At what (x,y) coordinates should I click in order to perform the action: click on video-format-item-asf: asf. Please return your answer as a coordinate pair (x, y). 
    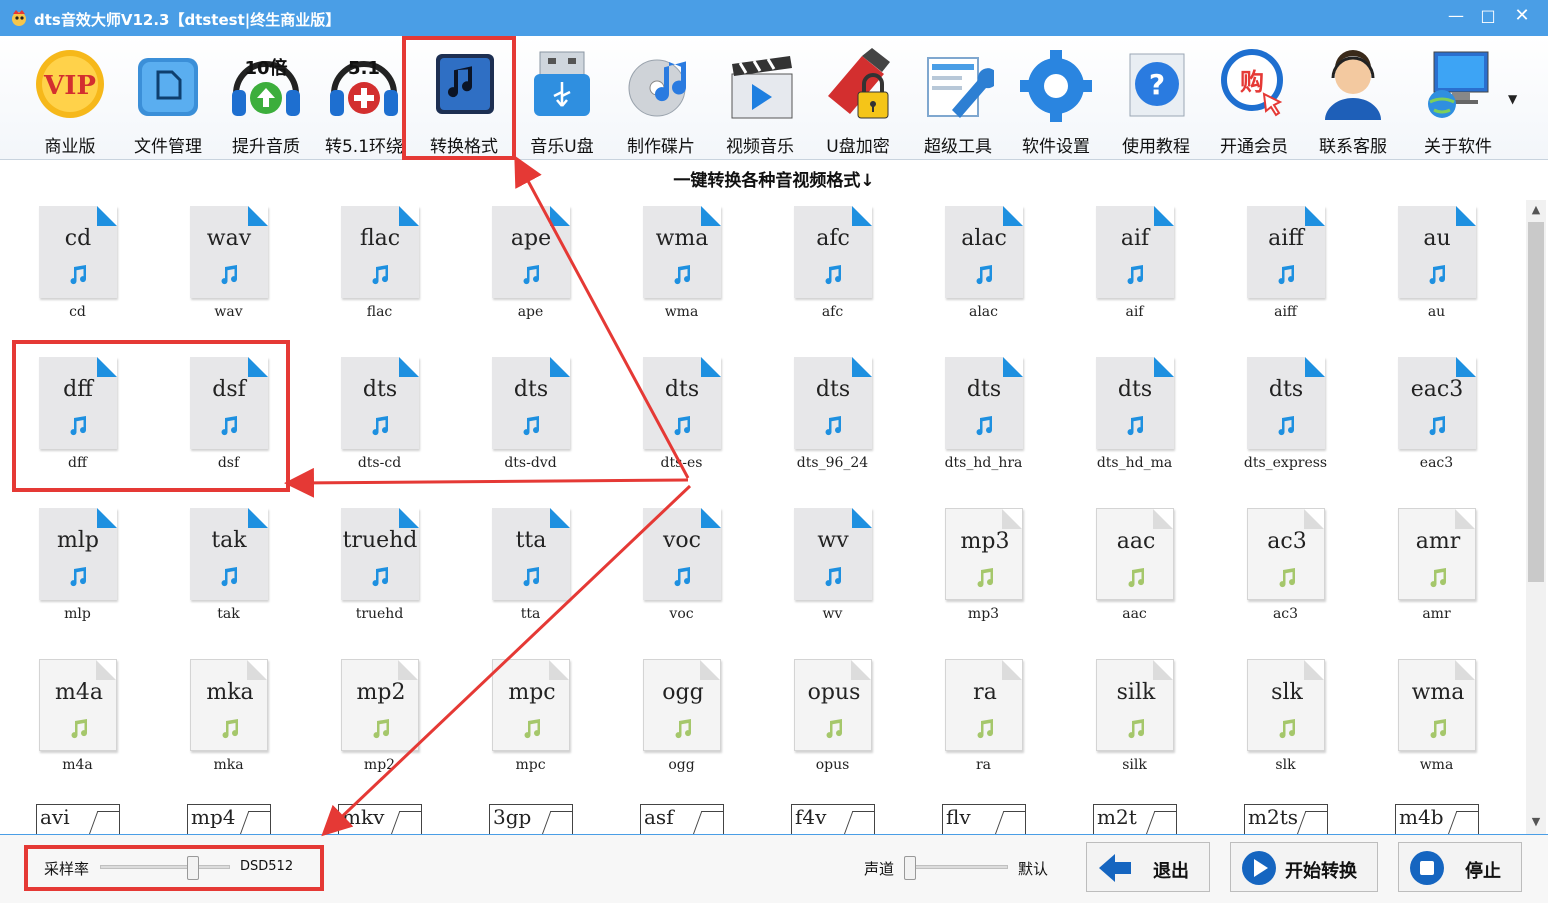
    Looking at the image, I should click on (682, 819).